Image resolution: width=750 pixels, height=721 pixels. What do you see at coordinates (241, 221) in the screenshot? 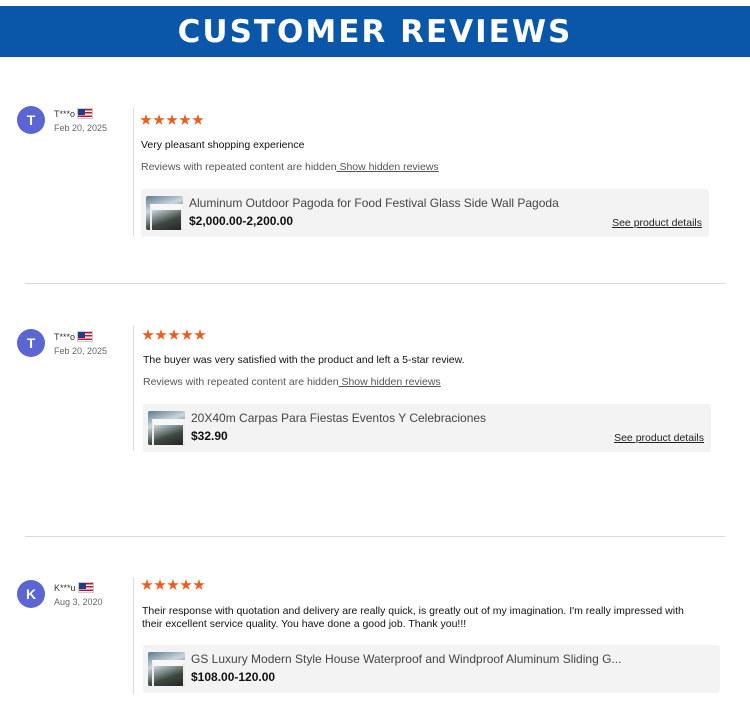
I see `product-price: $2,000.00-2,200.00` at bounding box center [241, 221].